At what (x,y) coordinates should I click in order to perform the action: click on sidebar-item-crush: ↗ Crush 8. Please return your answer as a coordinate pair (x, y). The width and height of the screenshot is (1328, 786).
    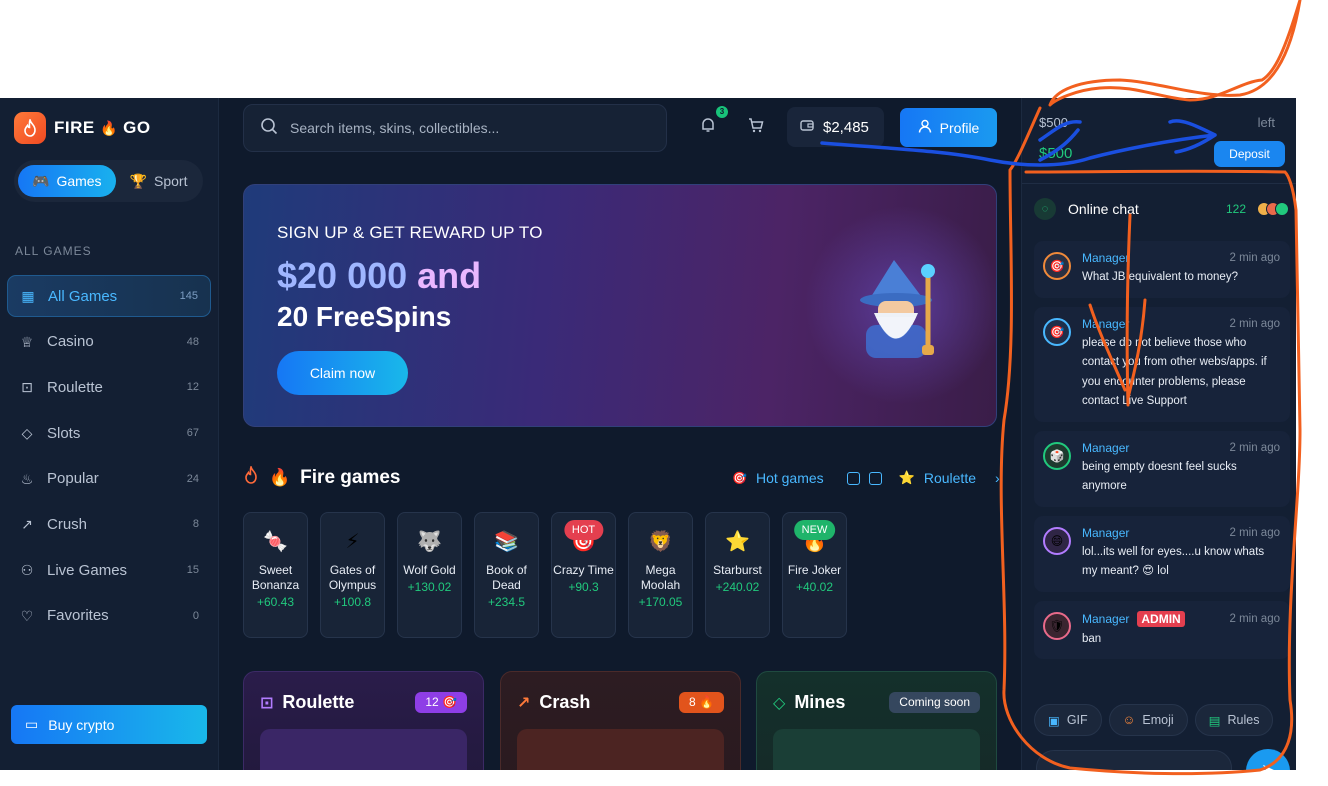
    Looking at the image, I should click on (109, 524).